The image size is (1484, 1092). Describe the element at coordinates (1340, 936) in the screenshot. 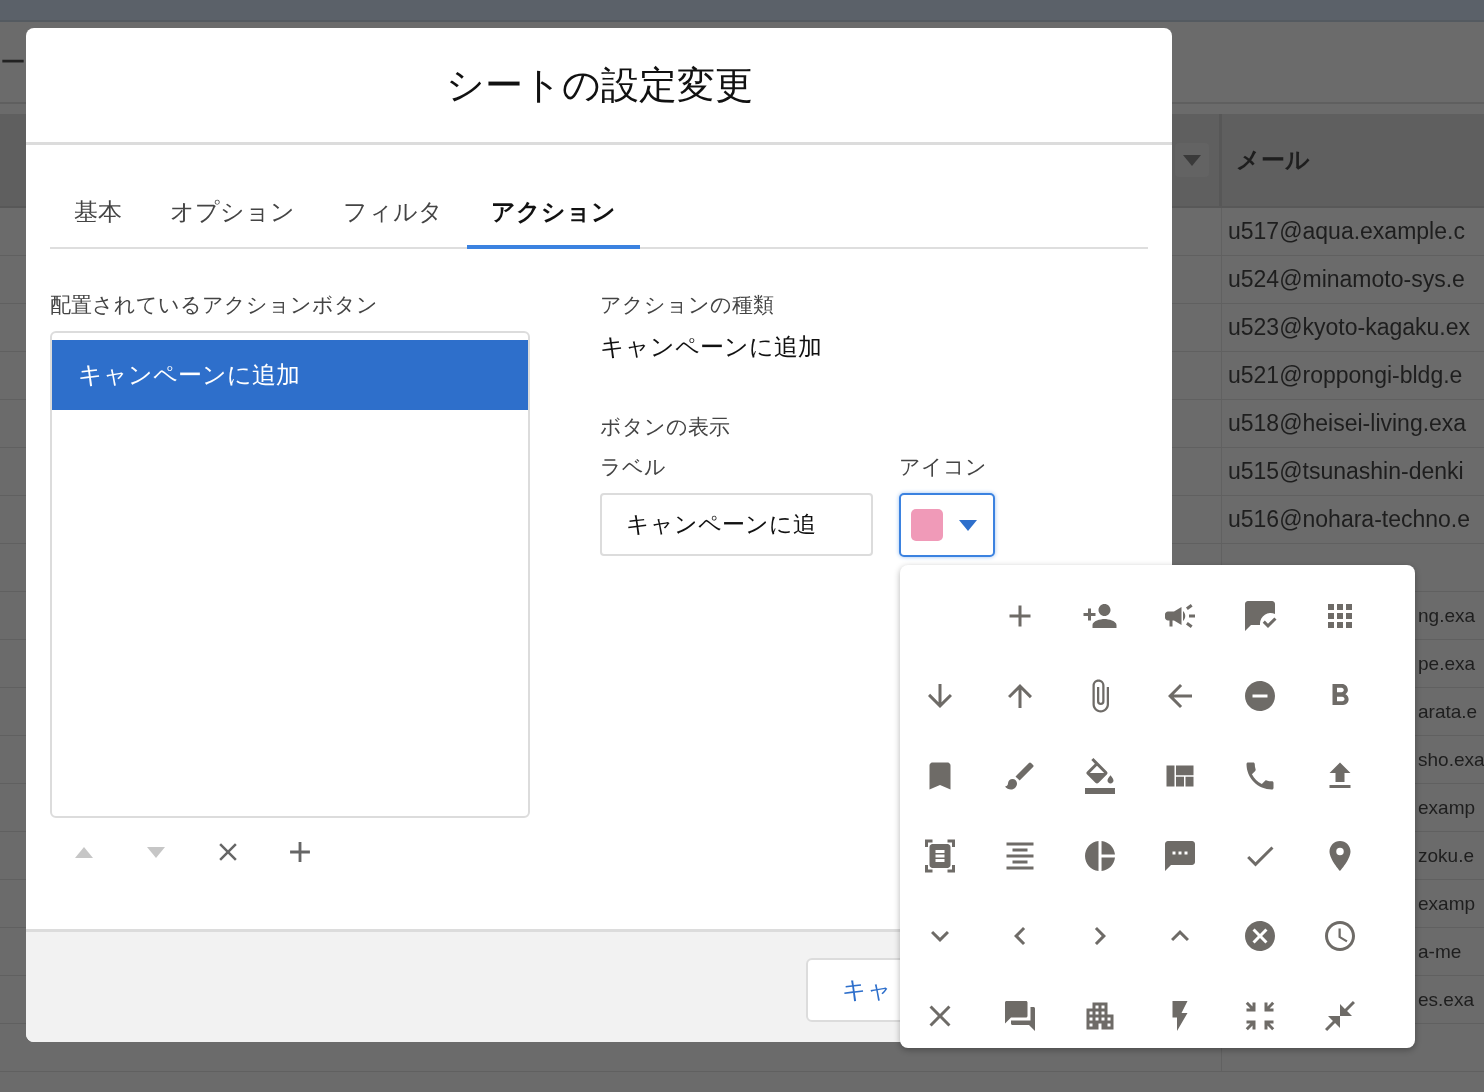

I see `clock-icon` at that location.